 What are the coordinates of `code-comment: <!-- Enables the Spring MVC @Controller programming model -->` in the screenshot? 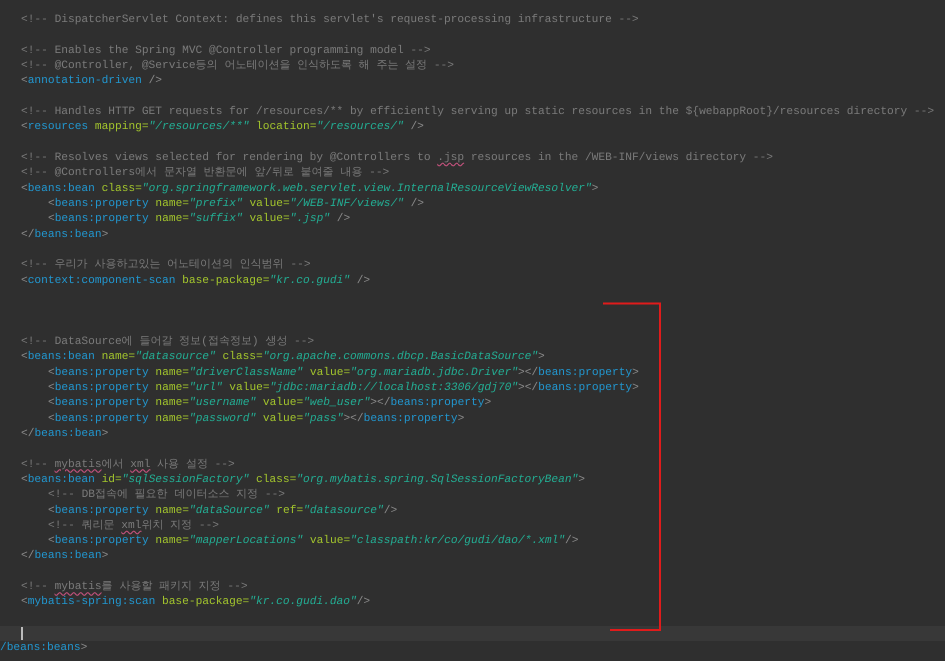 It's located at (226, 51).